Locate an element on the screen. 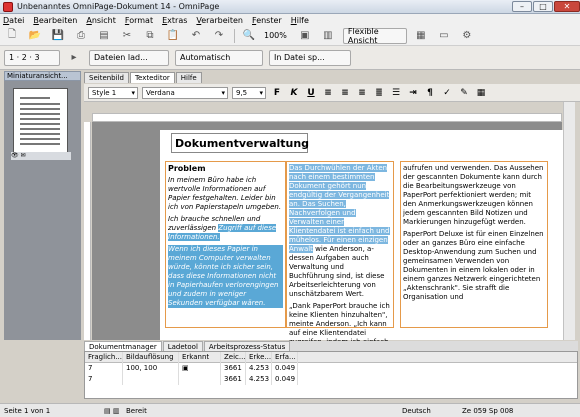 This screenshot has height=417, width=580. column-header: Erkannt is located at coordinates (200, 357).